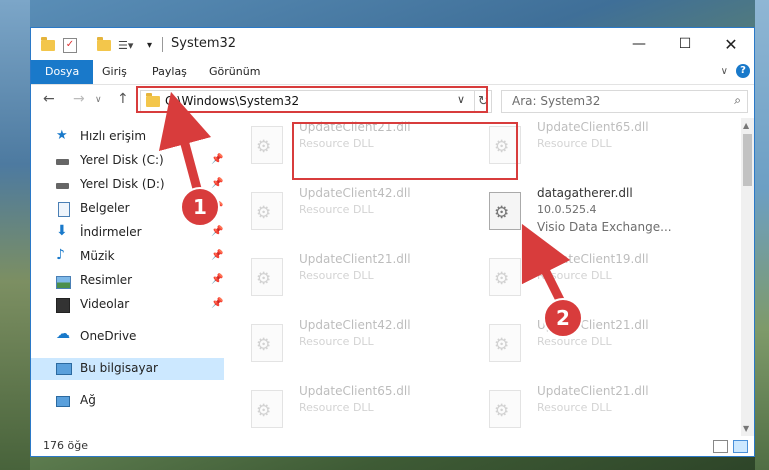 This screenshot has height=470, width=769. I want to click on search-input: Ara: System32 ⌕, so click(624, 101).